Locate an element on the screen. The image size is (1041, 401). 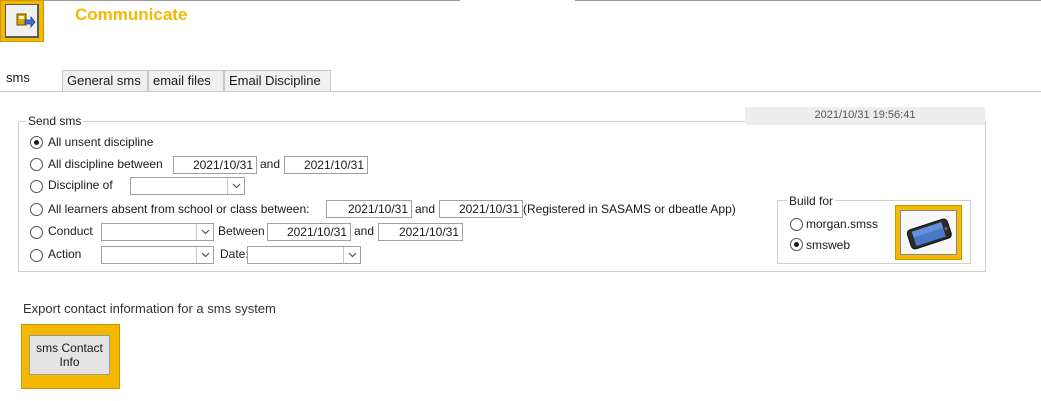
absent-from-date: 2021/10/31 is located at coordinates (369, 209).